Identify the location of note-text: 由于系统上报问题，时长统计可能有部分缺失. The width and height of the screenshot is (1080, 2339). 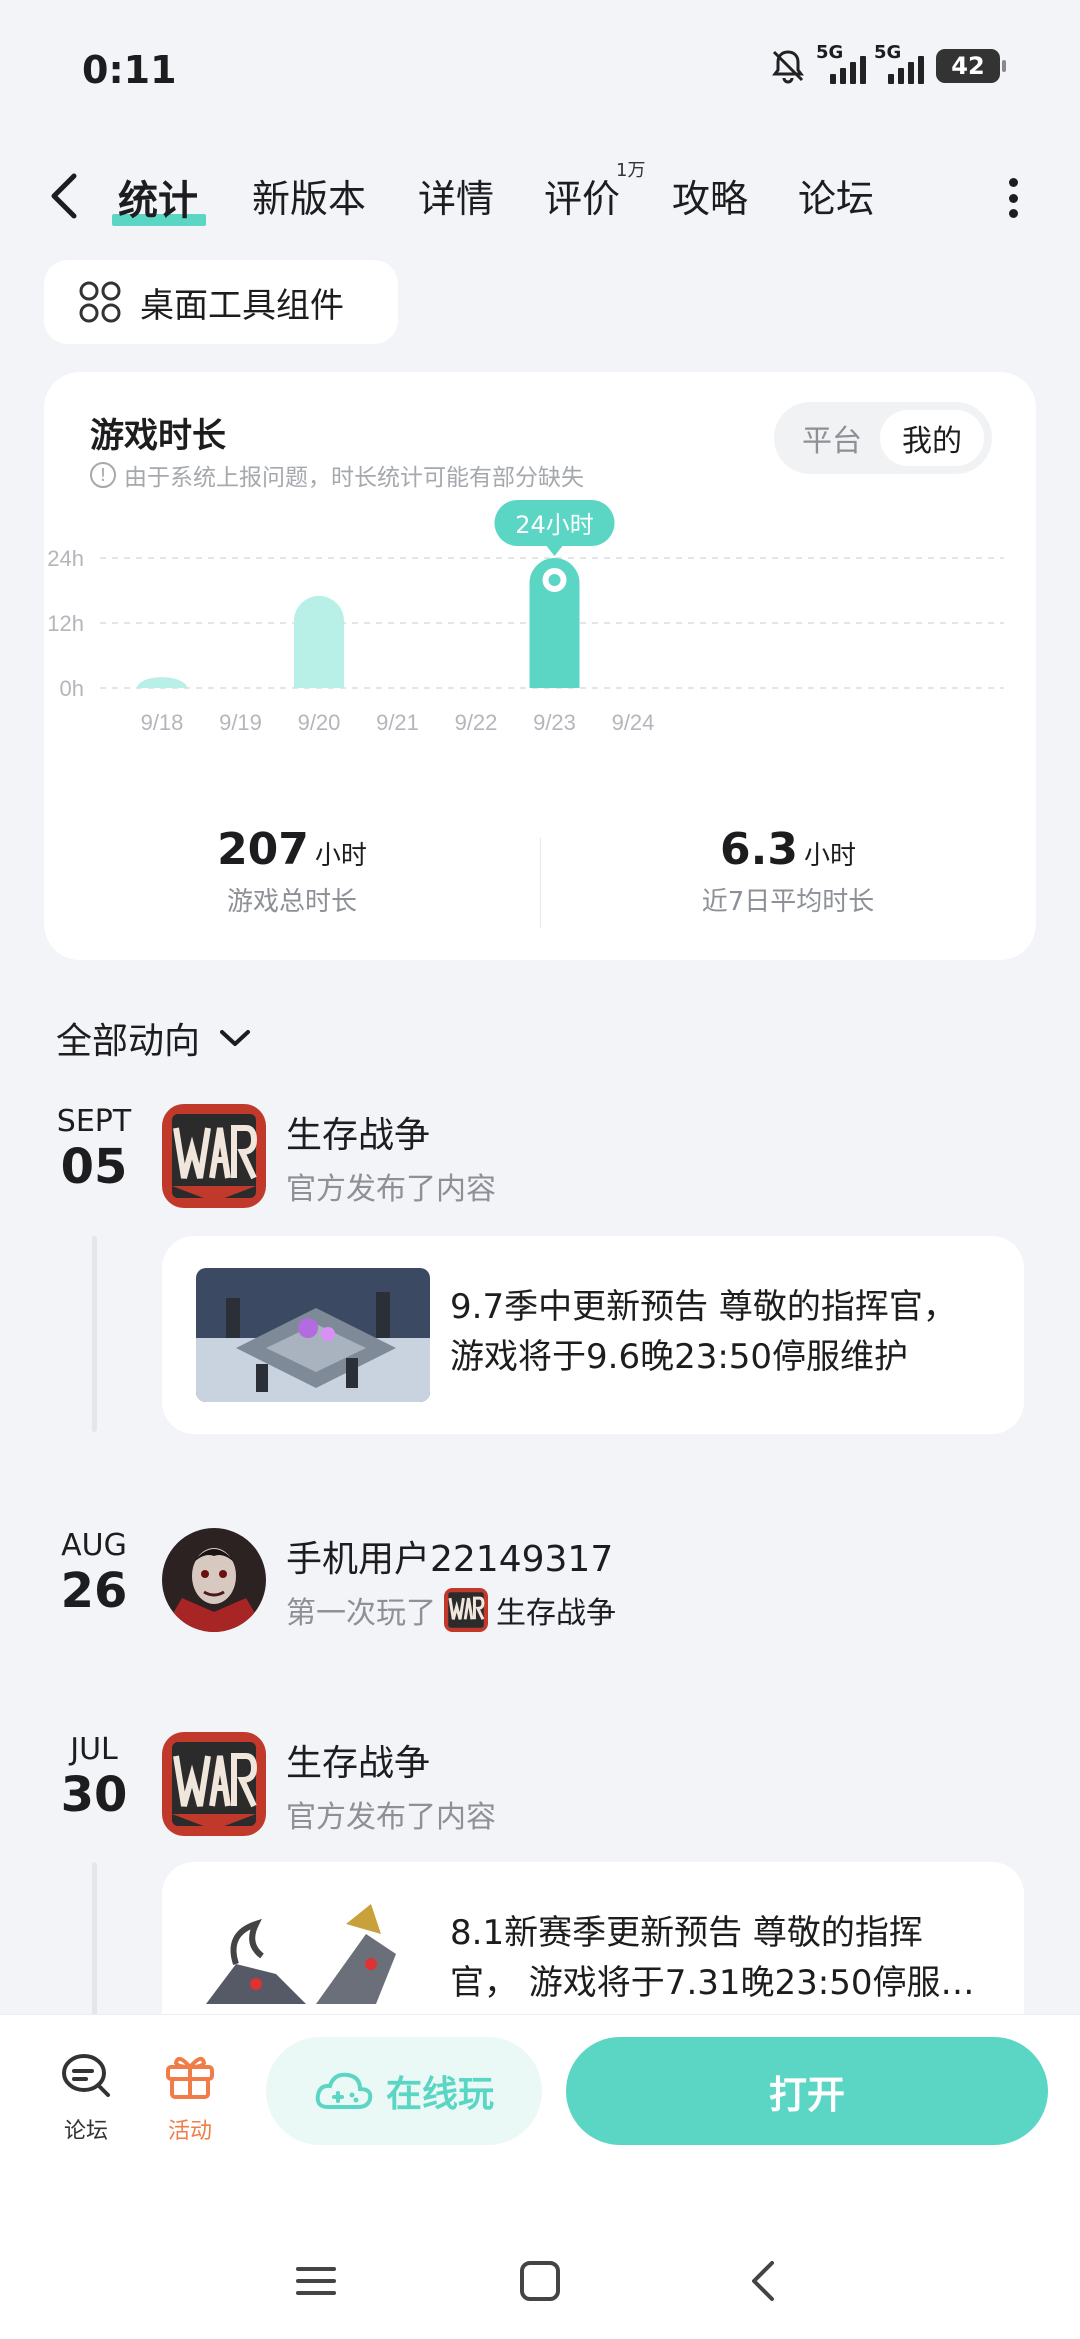
(354, 478).